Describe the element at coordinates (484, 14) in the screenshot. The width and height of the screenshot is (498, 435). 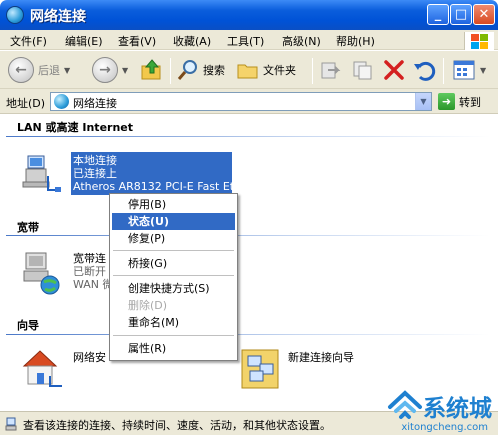
I see `close-button: ✕` at that location.